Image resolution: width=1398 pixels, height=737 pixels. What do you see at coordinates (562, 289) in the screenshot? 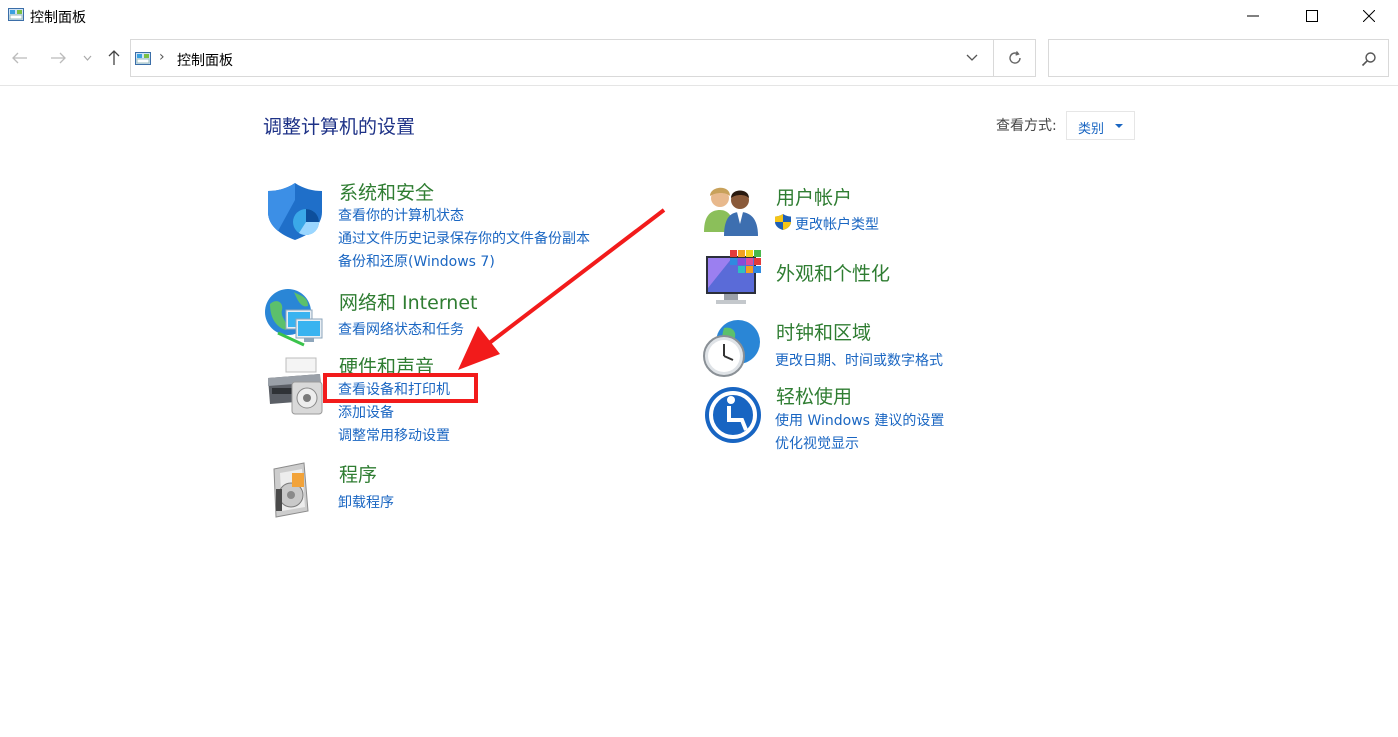
I see `annotation-arrow` at bounding box center [562, 289].